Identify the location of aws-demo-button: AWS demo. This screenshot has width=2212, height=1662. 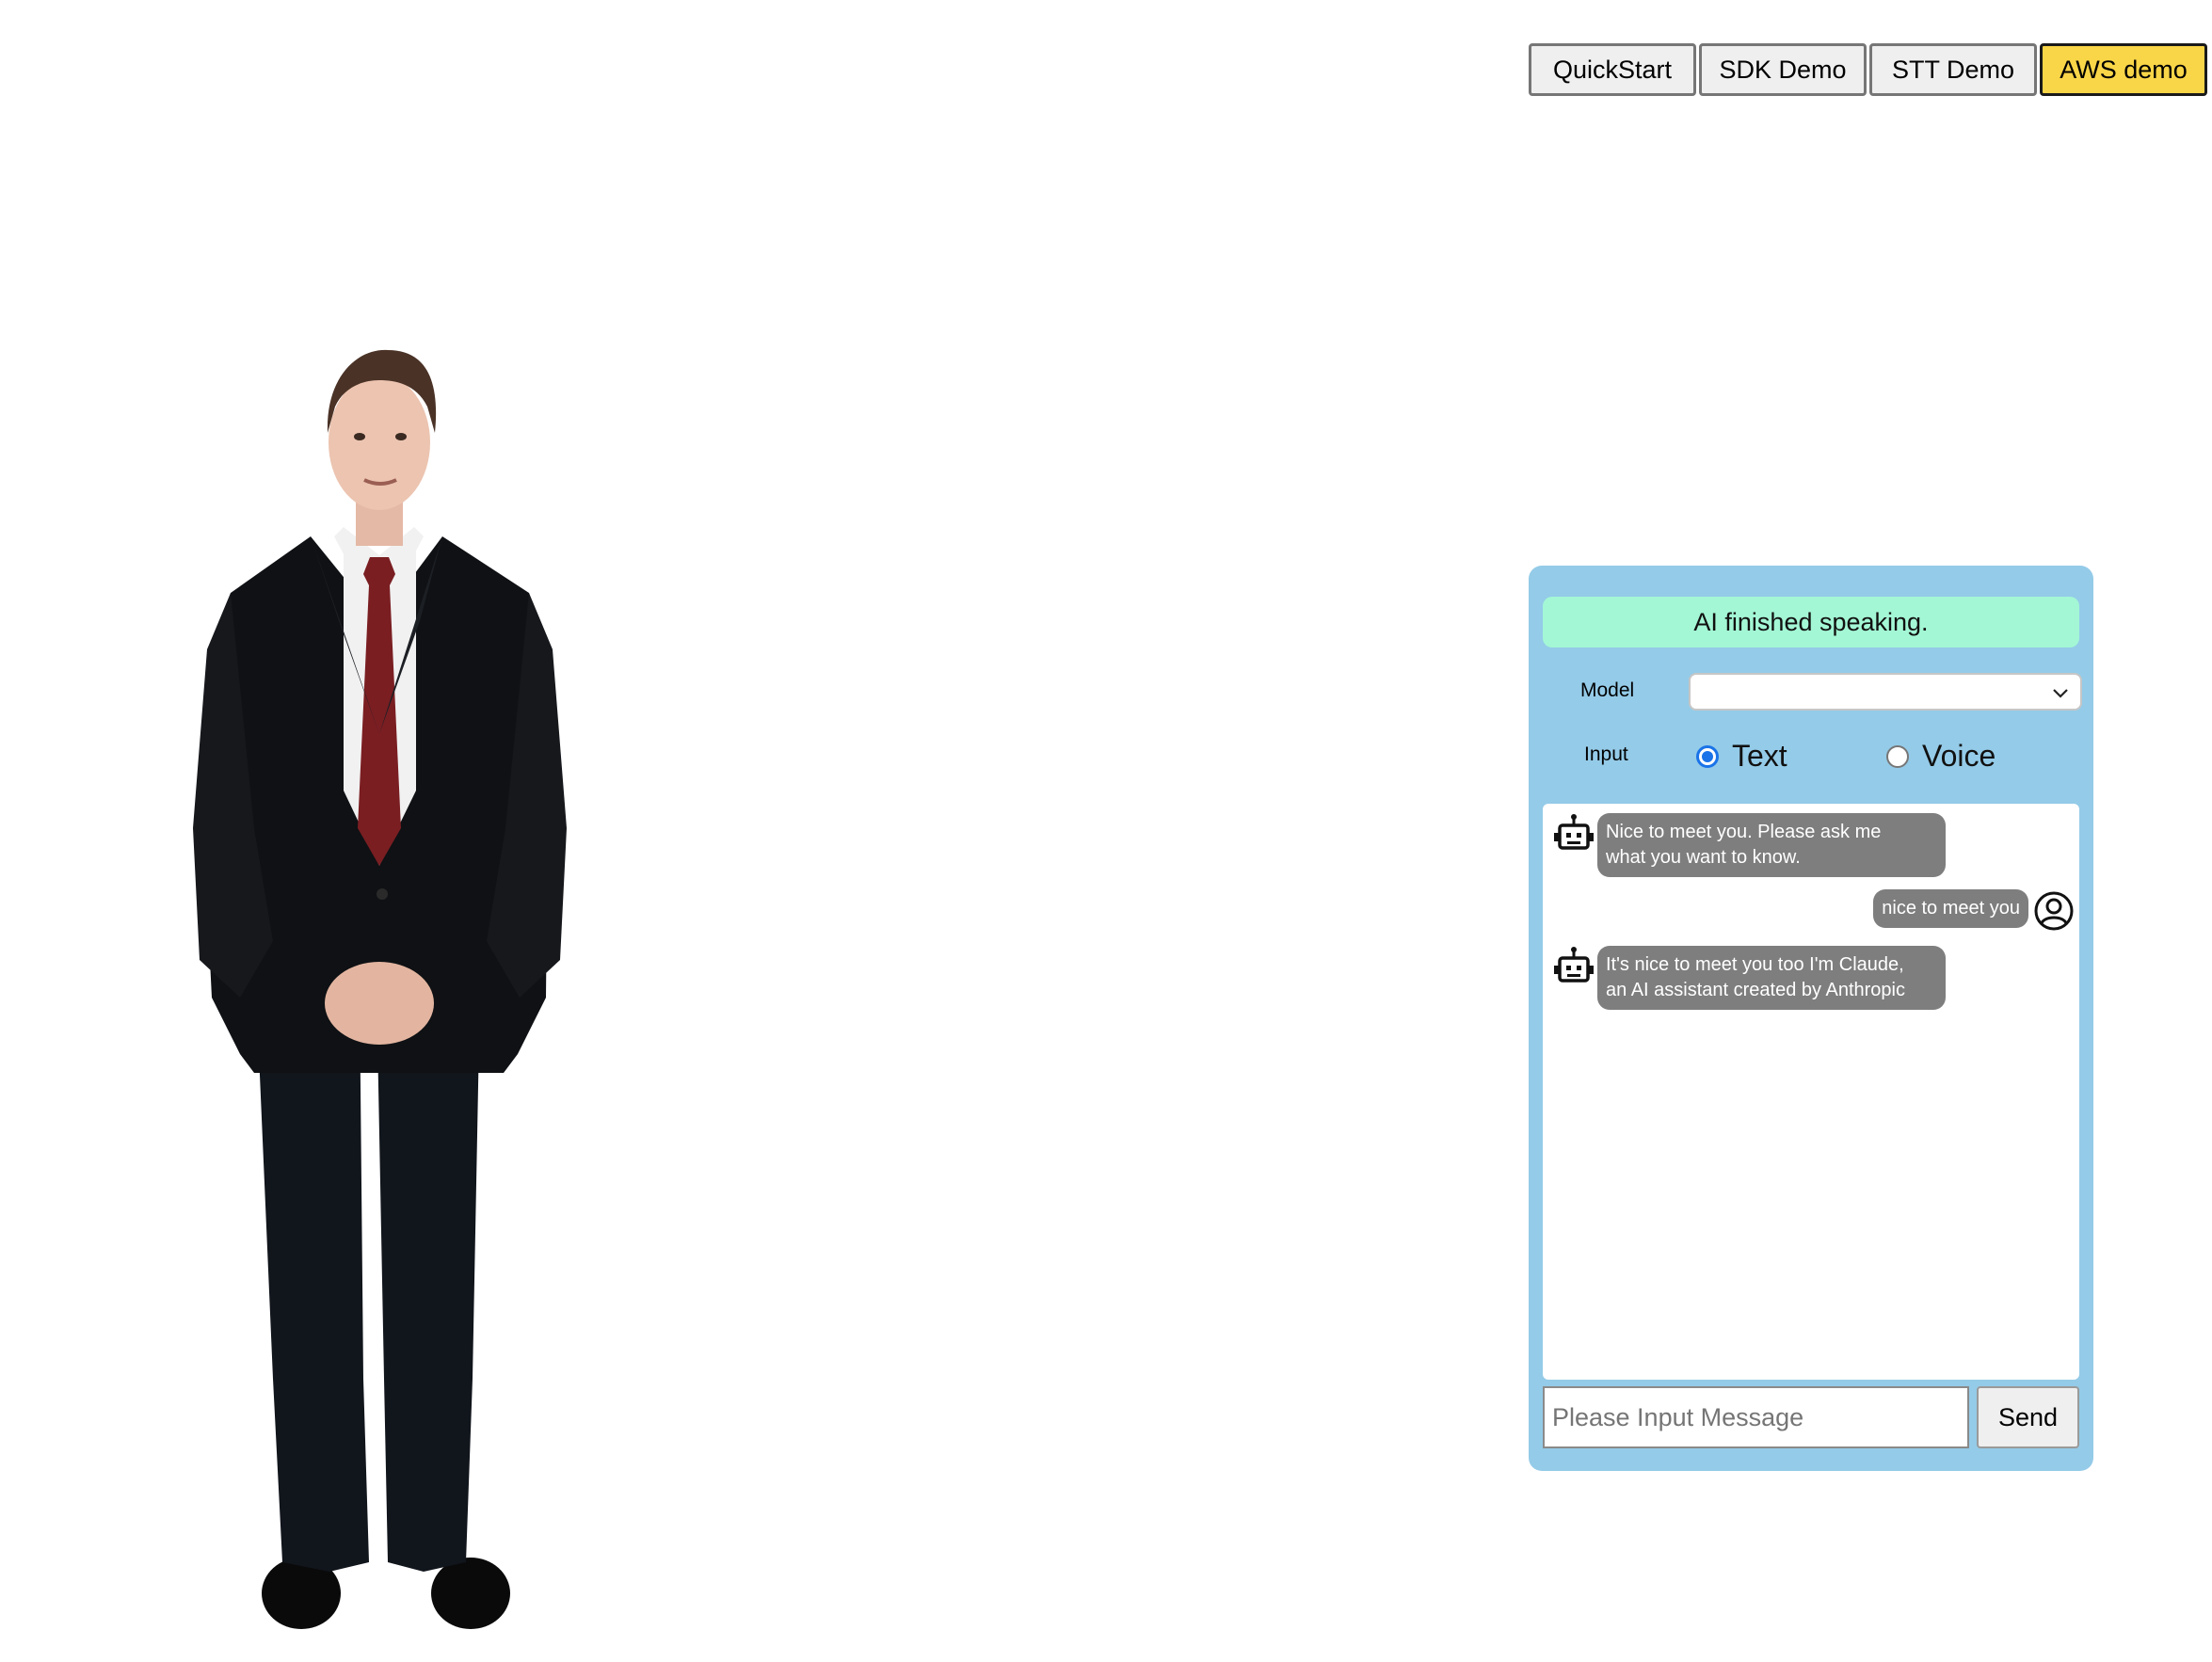
(2123, 69).